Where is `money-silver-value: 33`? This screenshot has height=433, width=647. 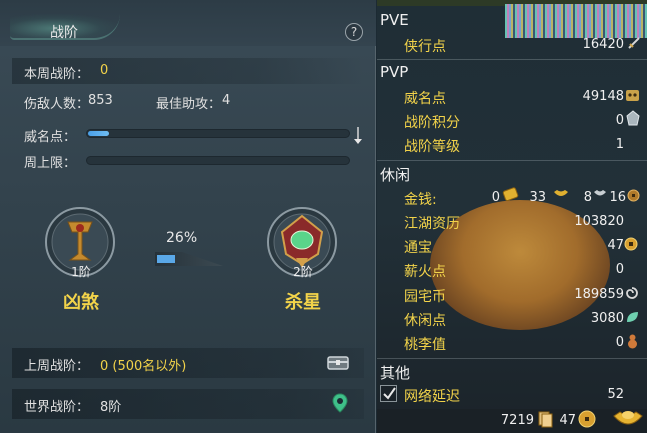 money-silver-value: 33 is located at coordinates (537, 197).